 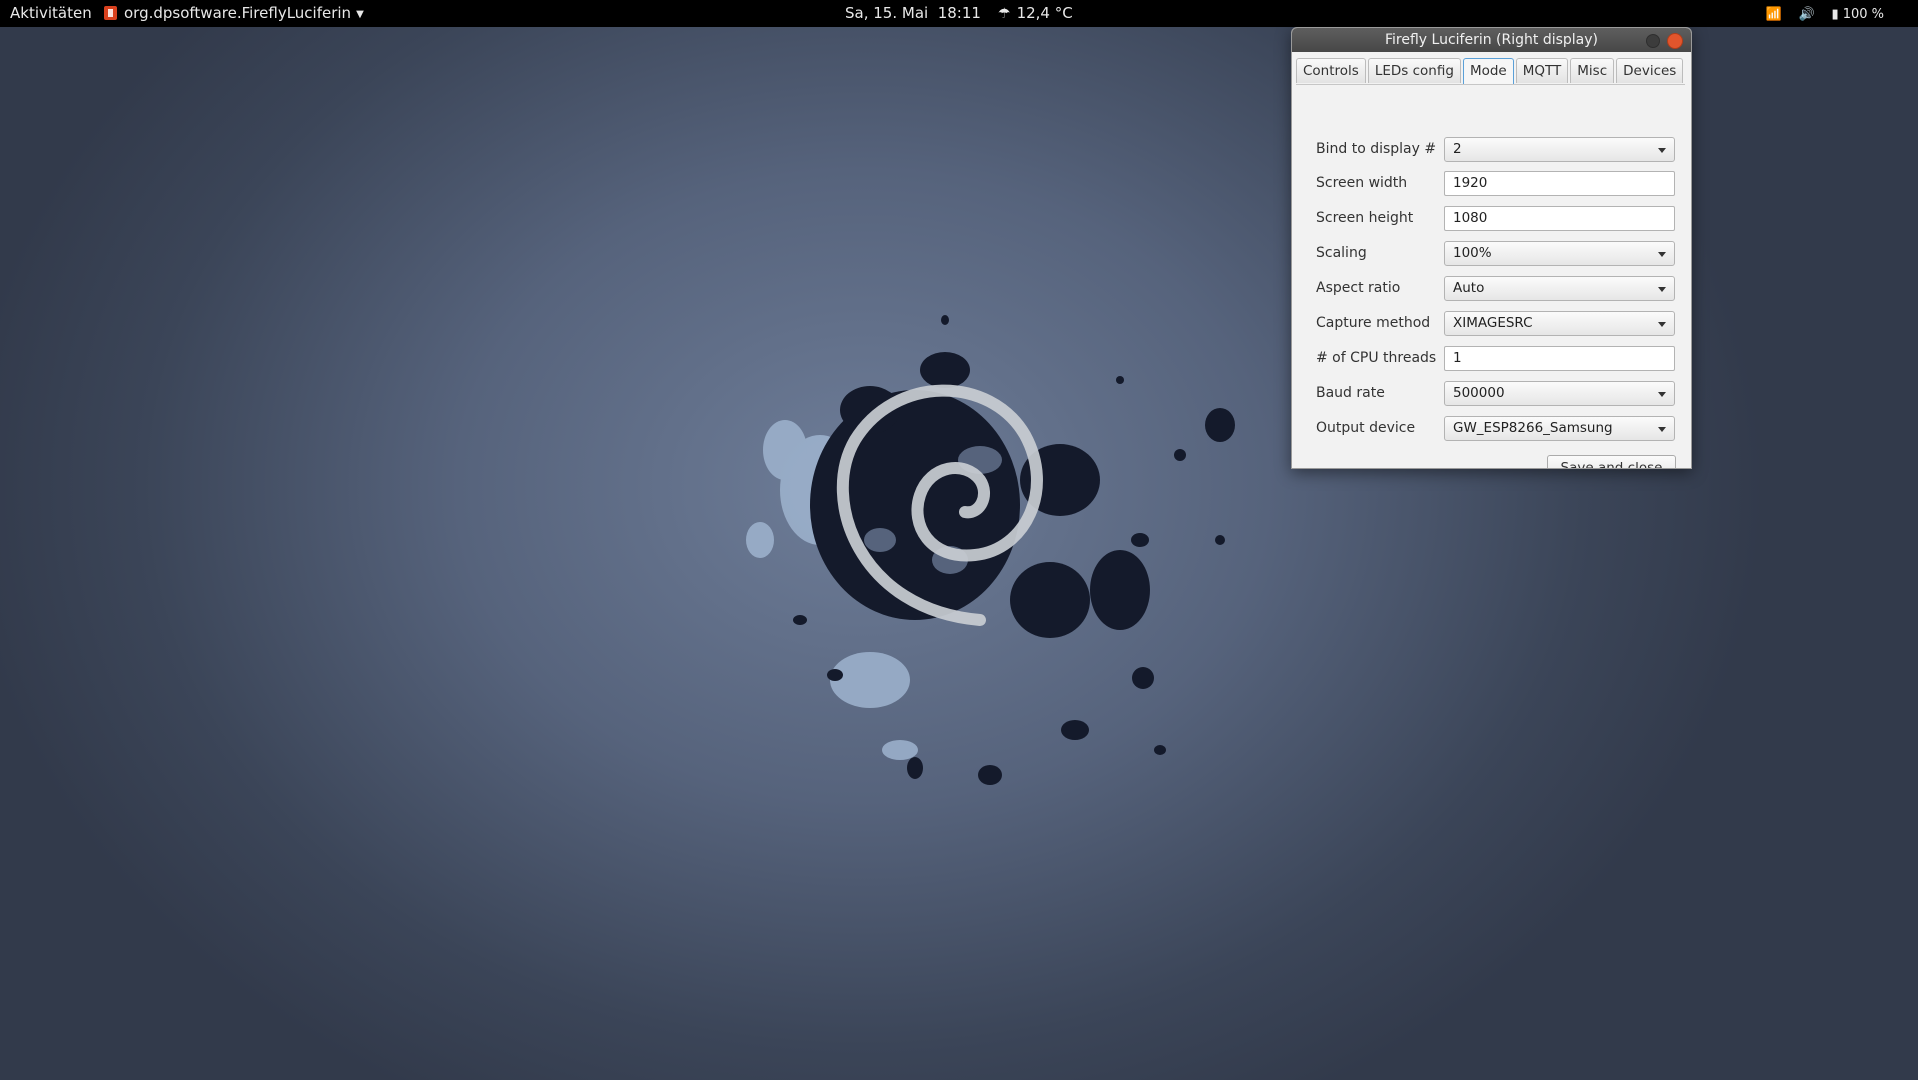 What do you see at coordinates (1044, 13) in the screenshot?
I see `weather-temperature: 12,4 °C` at bounding box center [1044, 13].